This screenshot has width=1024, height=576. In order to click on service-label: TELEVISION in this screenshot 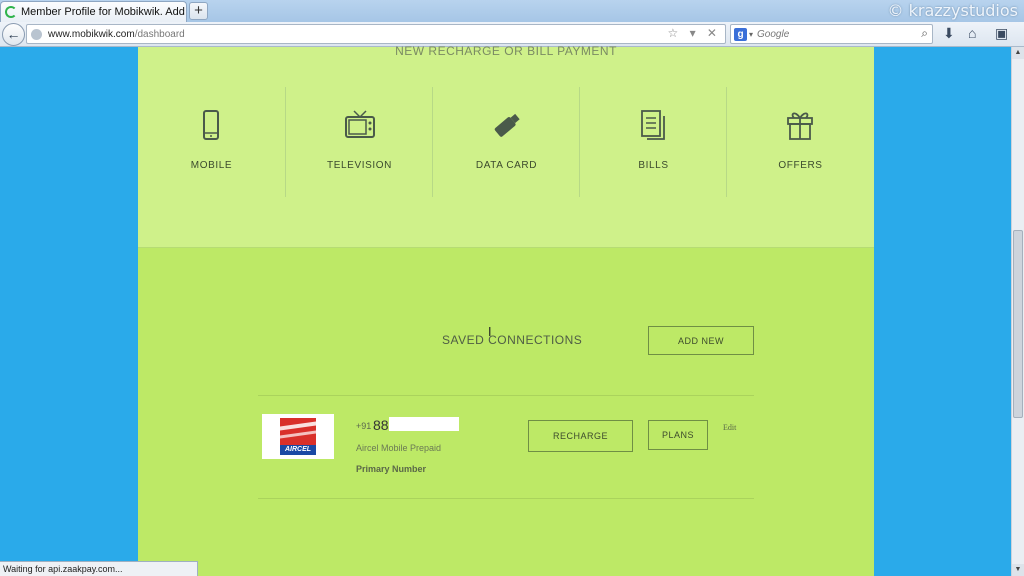, I will do `click(359, 165)`.